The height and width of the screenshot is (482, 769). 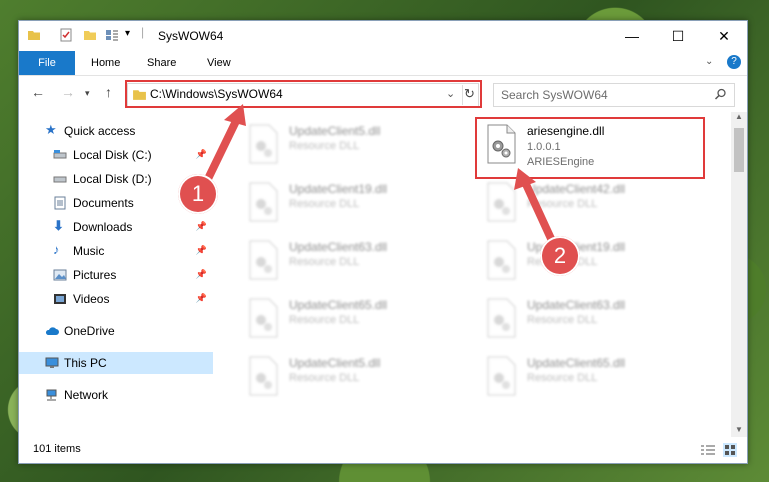 I want to click on step-2-badge: 2, so click(x=560, y=256).